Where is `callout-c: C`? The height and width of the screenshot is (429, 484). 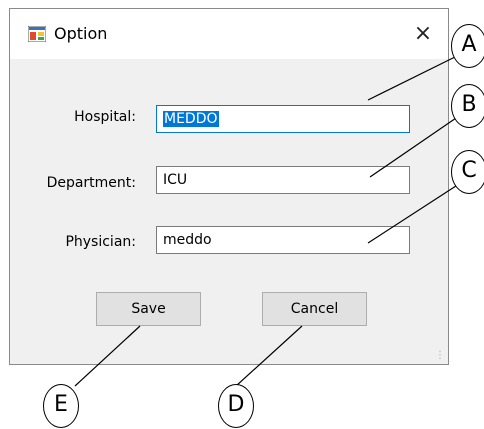 callout-c: C is located at coordinates (467, 172).